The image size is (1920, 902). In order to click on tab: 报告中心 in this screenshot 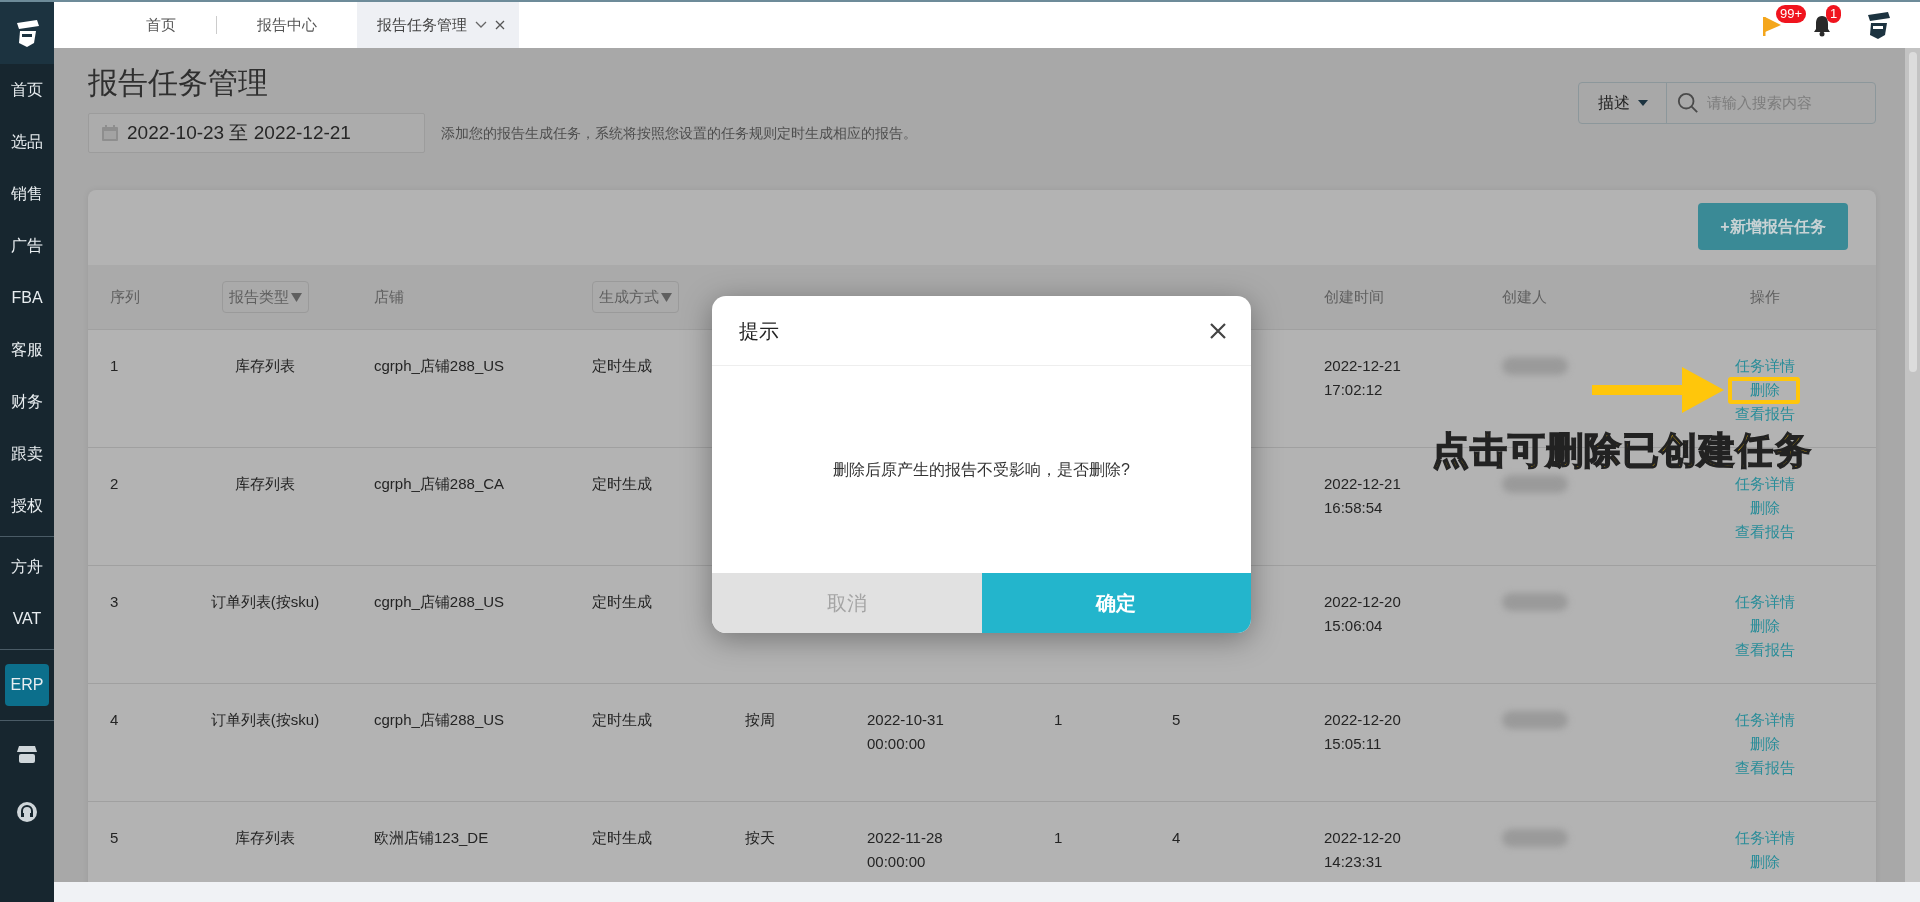, I will do `click(287, 25)`.